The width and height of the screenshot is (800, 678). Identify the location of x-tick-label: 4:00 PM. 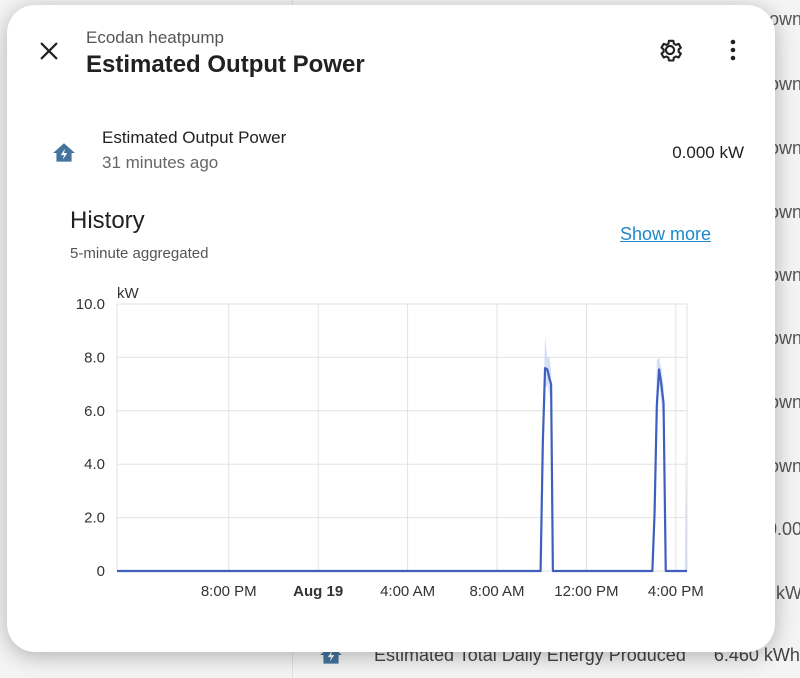
(676, 591).